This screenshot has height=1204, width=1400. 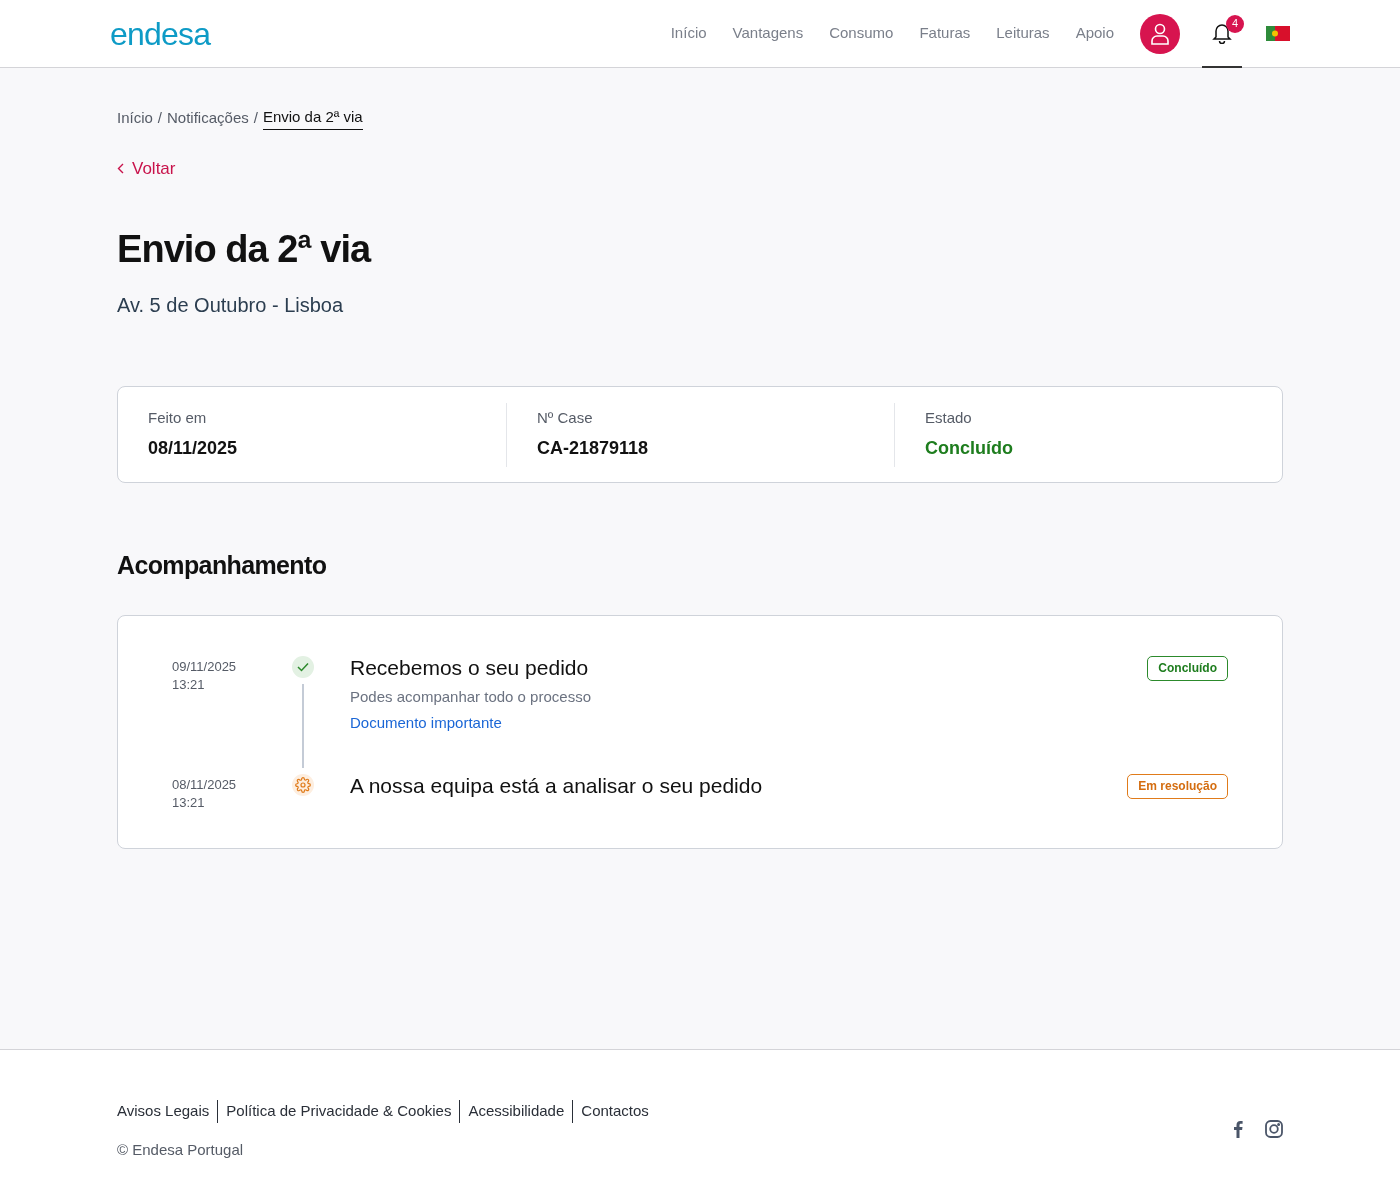 What do you see at coordinates (245, 249) in the screenshot?
I see `page-title: Envio da 2ª via` at bounding box center [245, 249].